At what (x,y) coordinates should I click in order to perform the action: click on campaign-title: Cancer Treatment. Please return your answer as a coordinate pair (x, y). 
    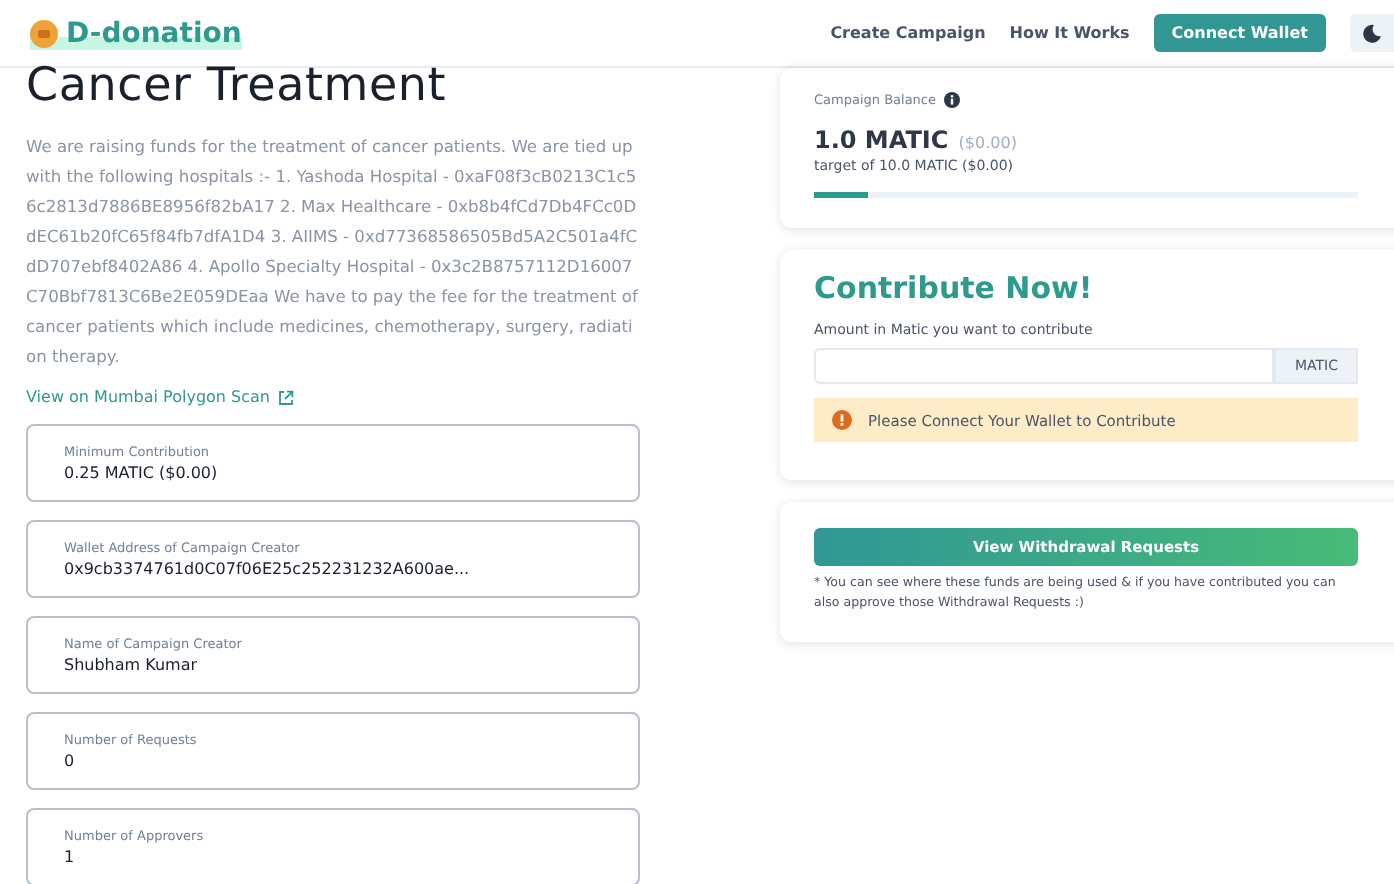
    Looking at the image, I should click on (237, 86).